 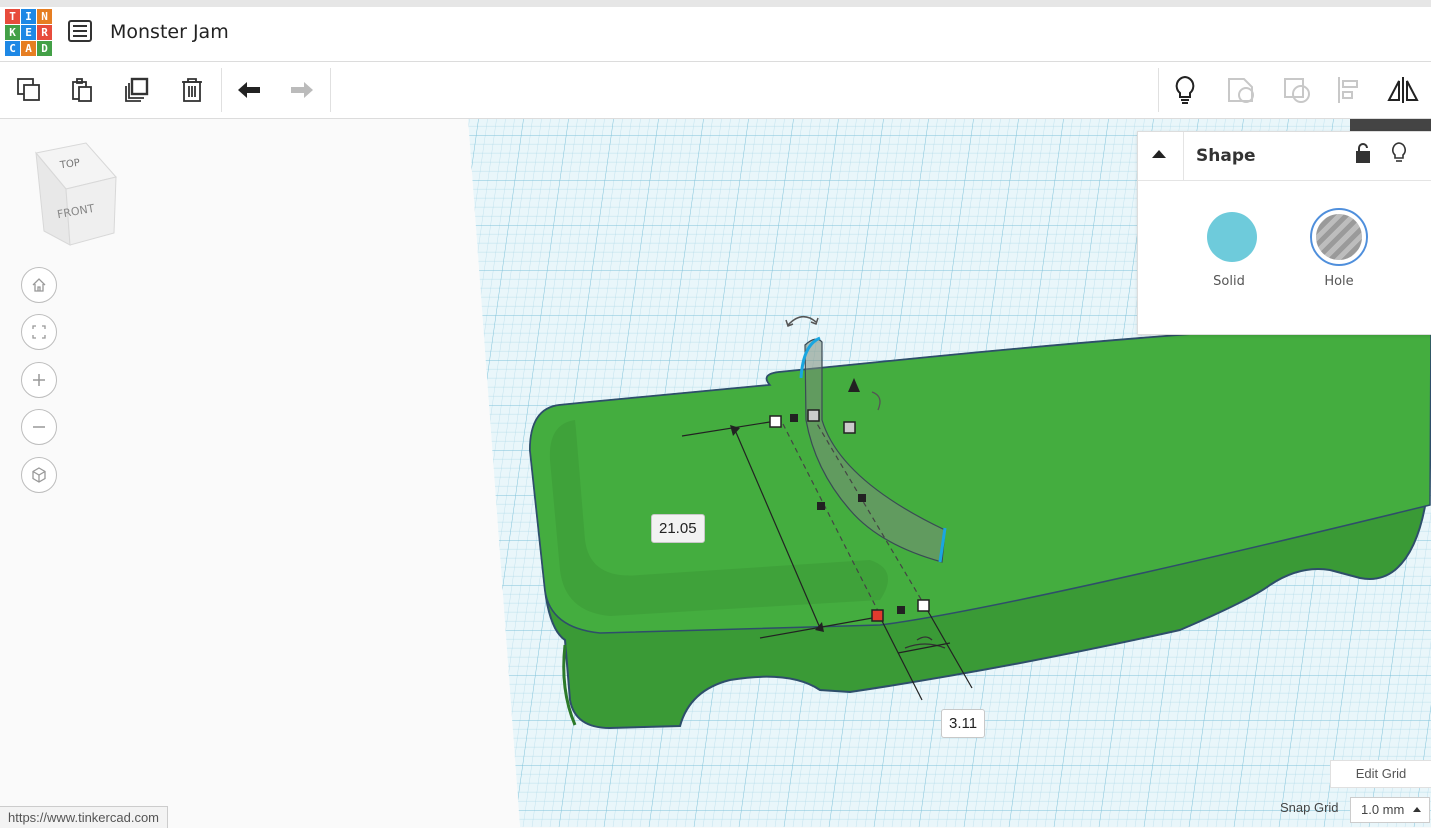 I want to click on zoom-in-icon, so click(x=39, y=380).